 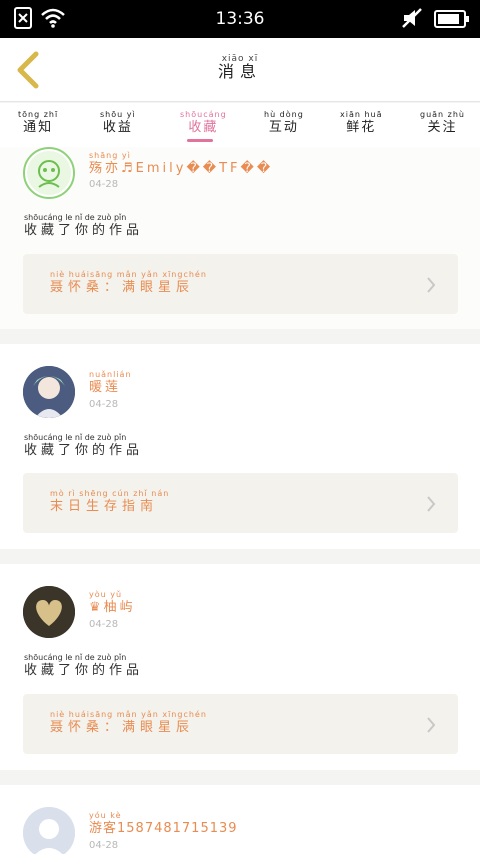 I want to click on tab-interactions: hù dòng 互动, so click(x=284, y=123).